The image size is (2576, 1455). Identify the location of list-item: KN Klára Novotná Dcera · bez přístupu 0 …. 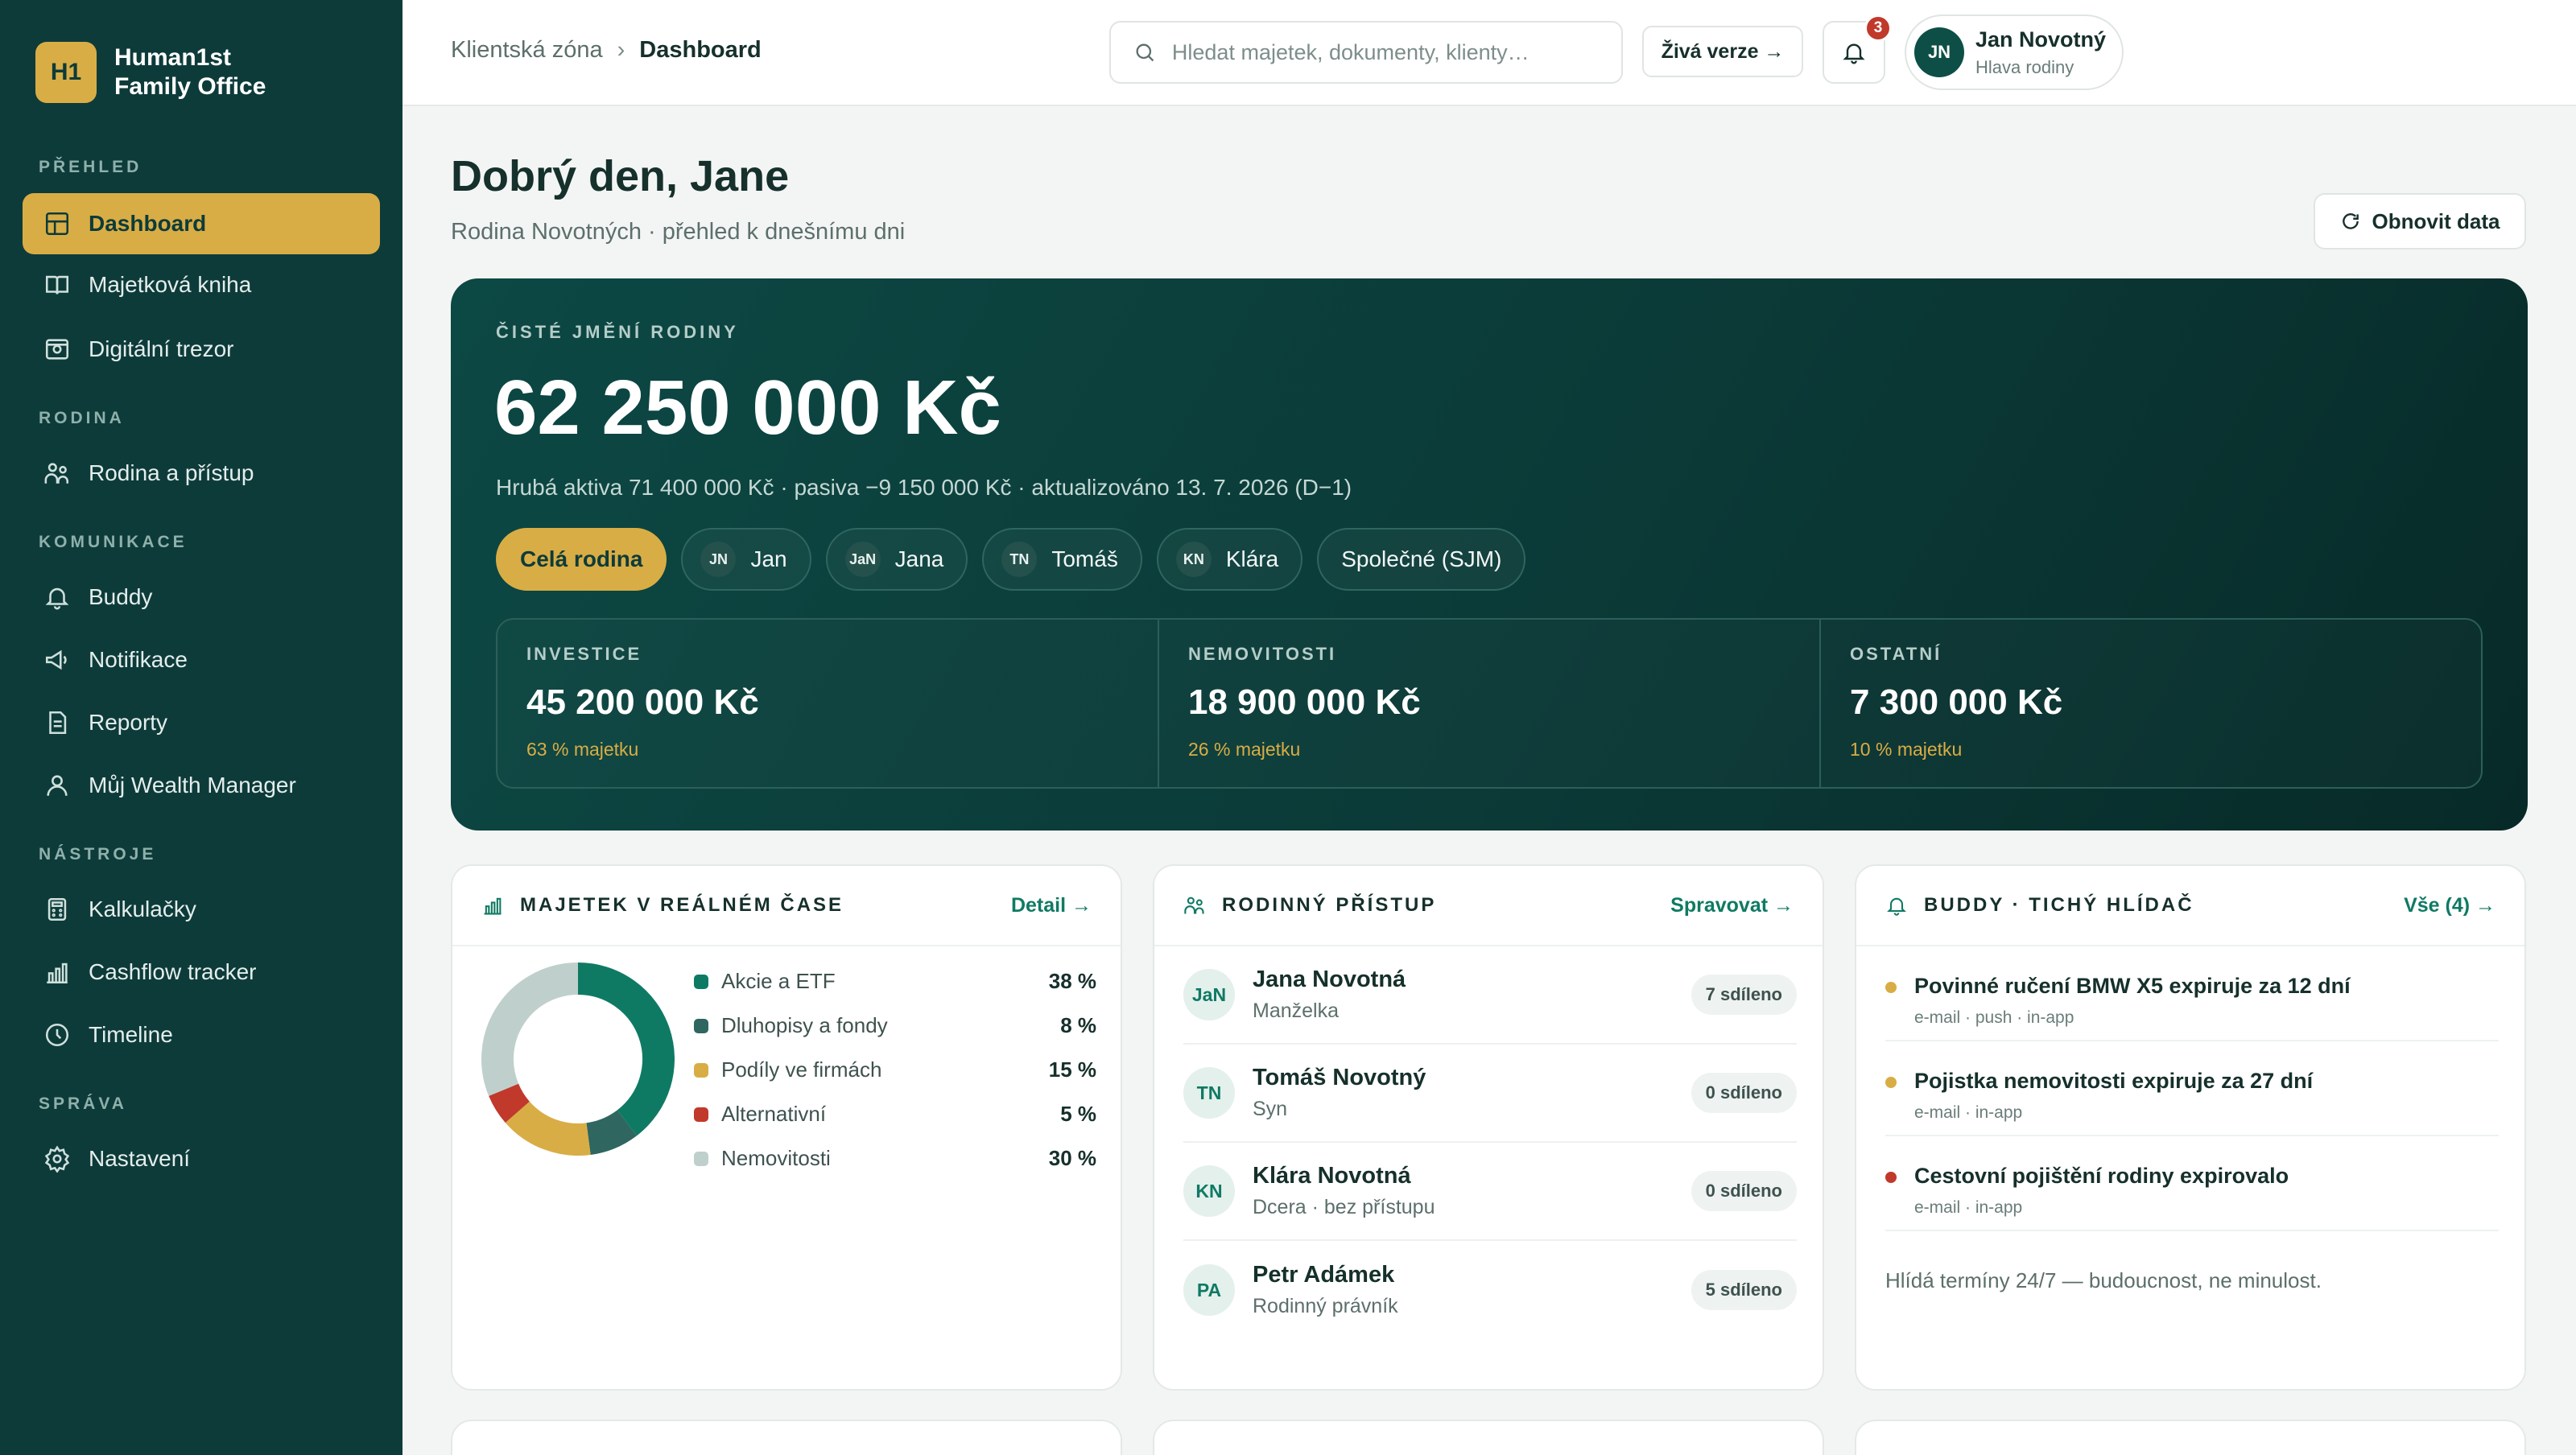
(1490, 1192).